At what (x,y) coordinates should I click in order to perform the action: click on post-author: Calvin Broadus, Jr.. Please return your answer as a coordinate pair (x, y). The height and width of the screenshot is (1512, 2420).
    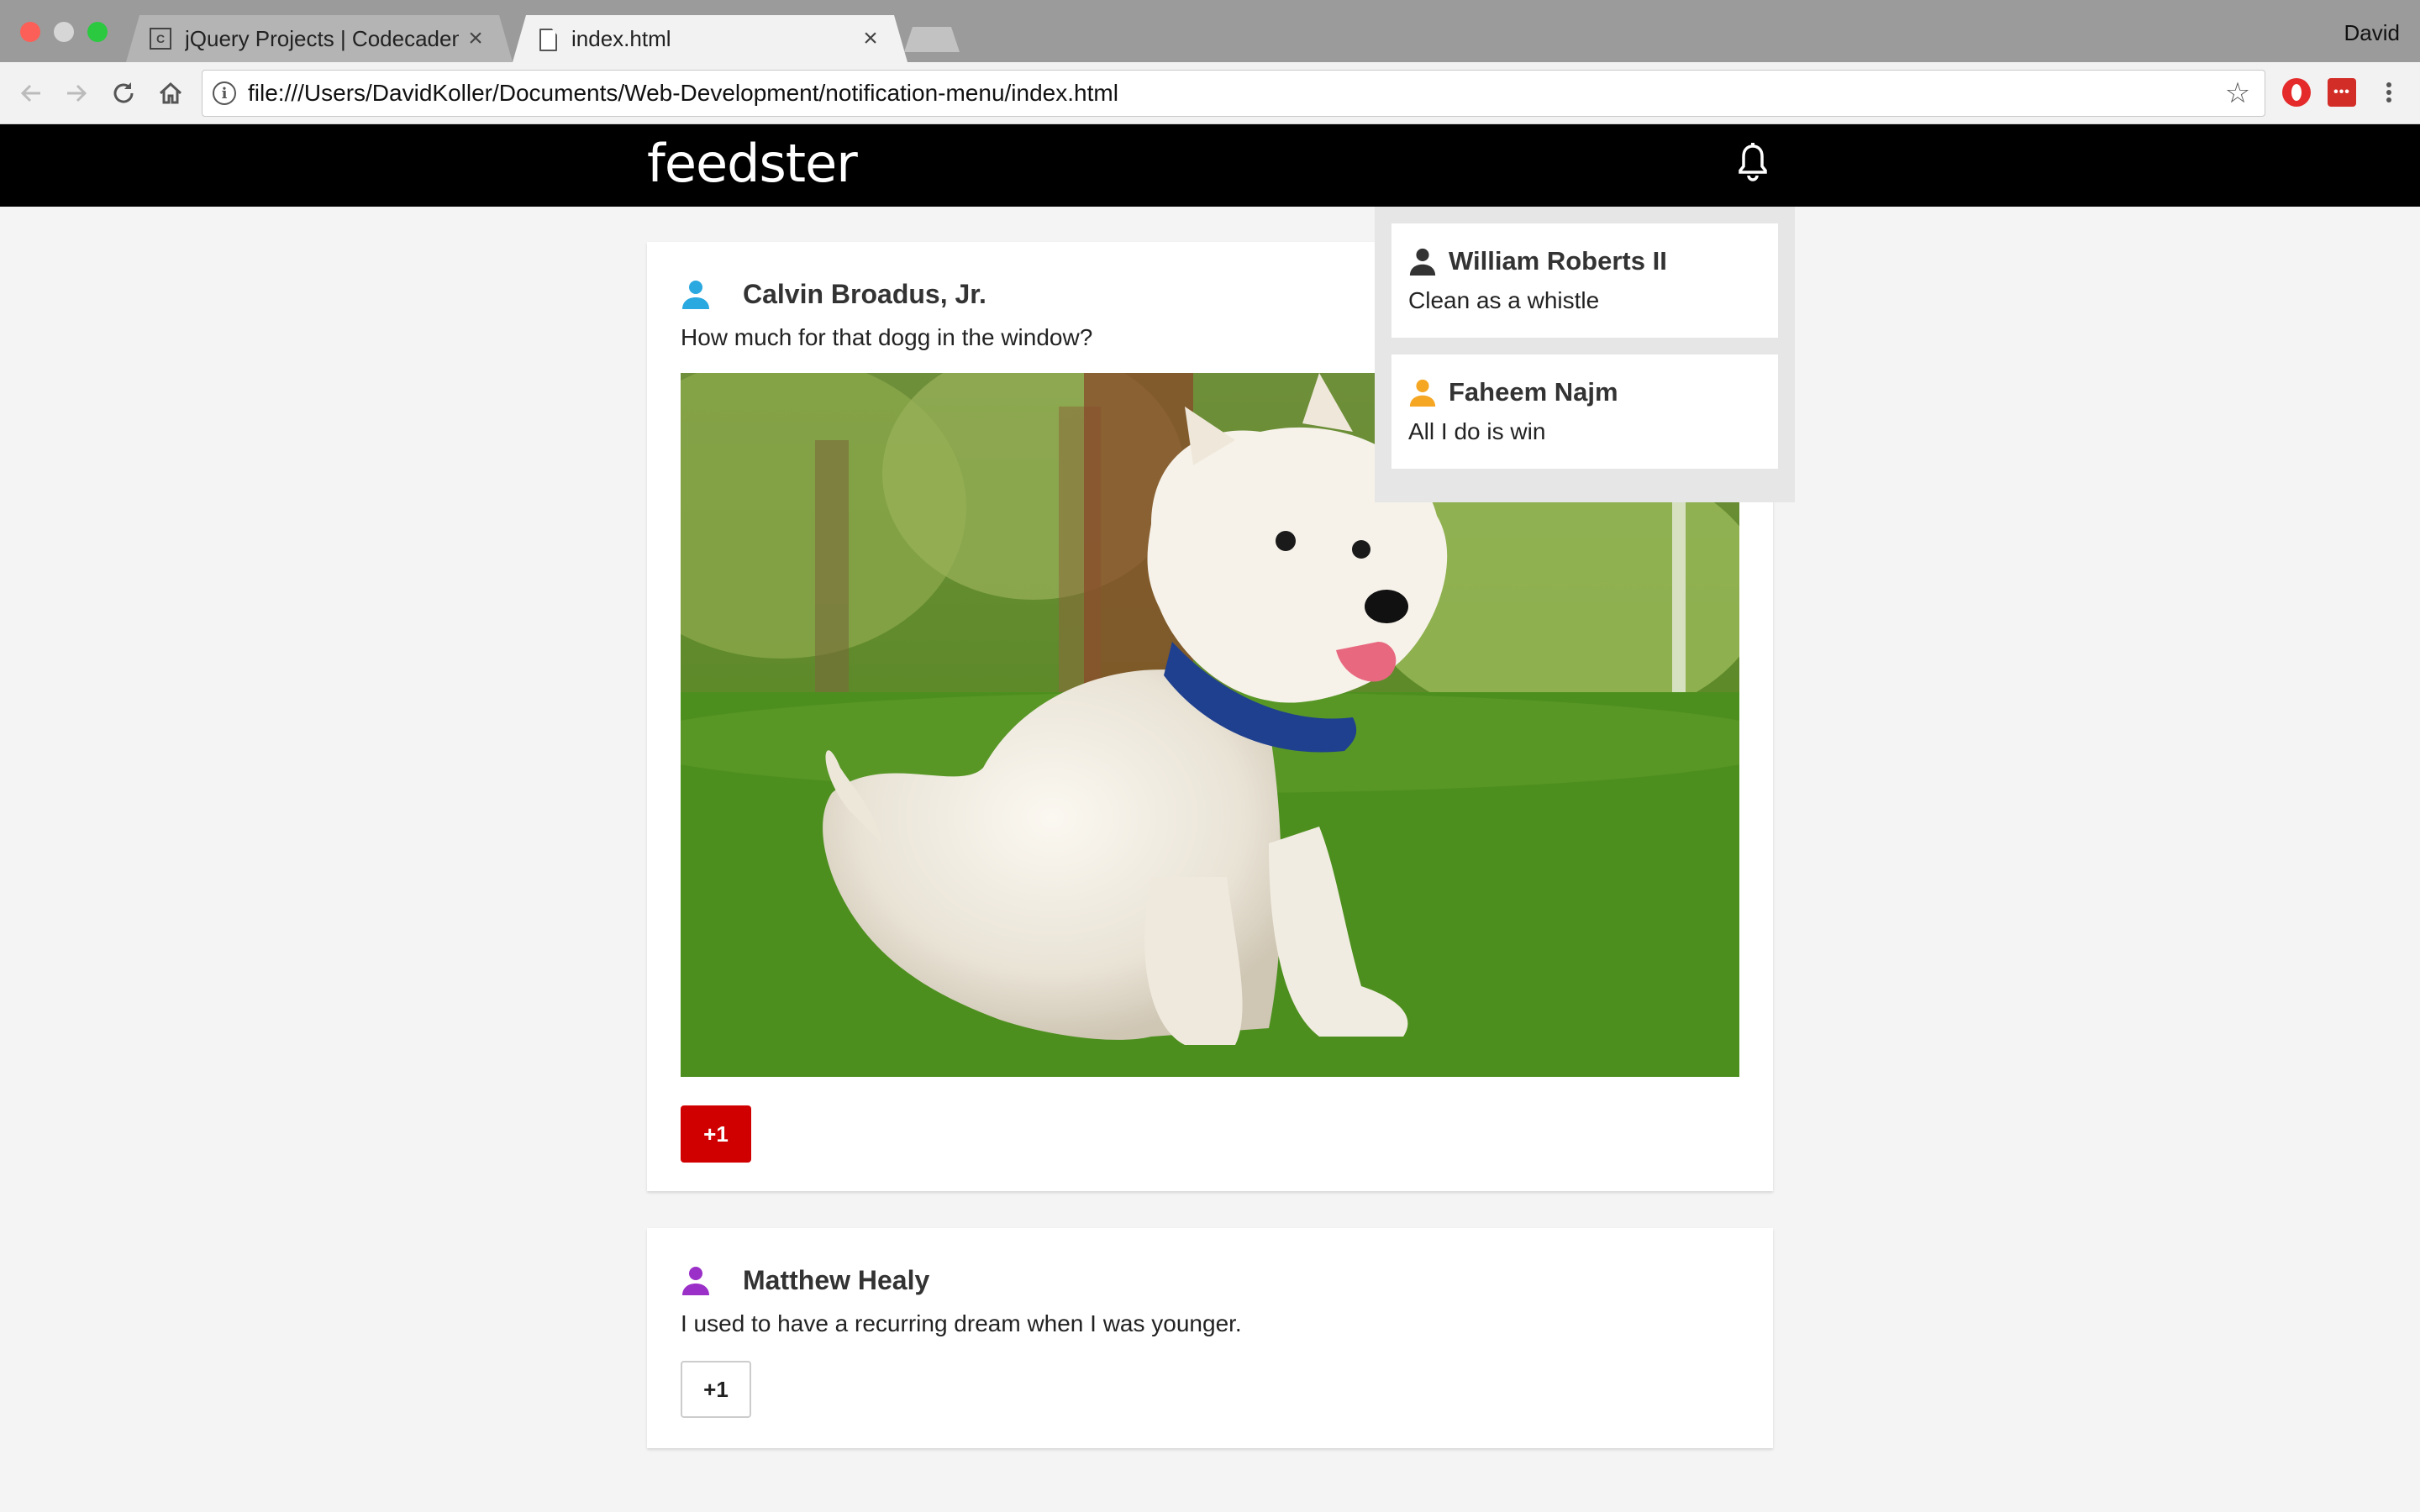
    Looking at the image, I should click on (865, 293).